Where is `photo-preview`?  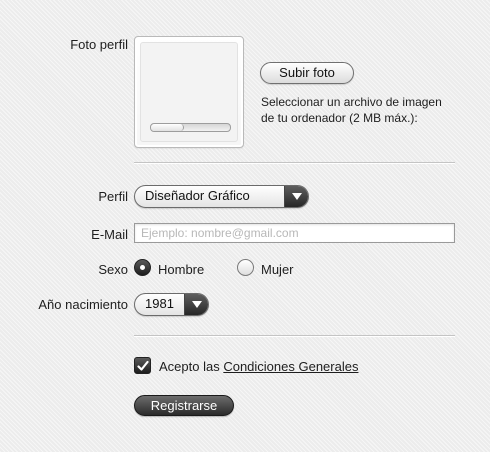 photo-preview is located at coordinates (189, 92).